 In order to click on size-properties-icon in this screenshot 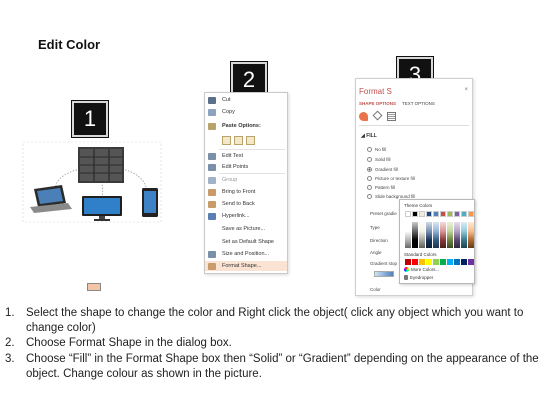, I will do `click(391, 116)`.